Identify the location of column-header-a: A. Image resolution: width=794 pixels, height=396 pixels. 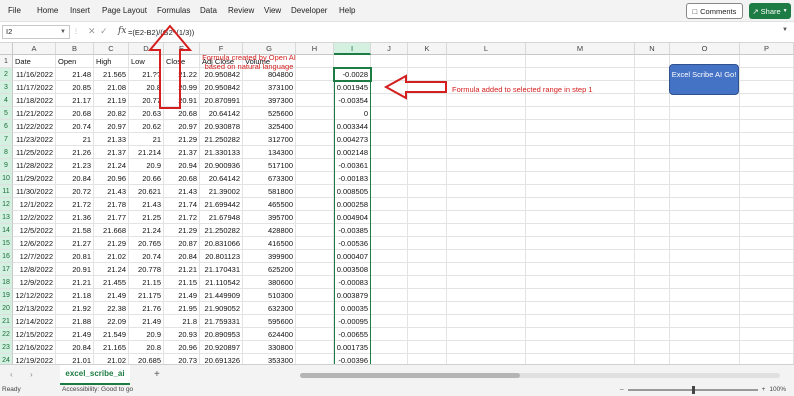
(34, 49).